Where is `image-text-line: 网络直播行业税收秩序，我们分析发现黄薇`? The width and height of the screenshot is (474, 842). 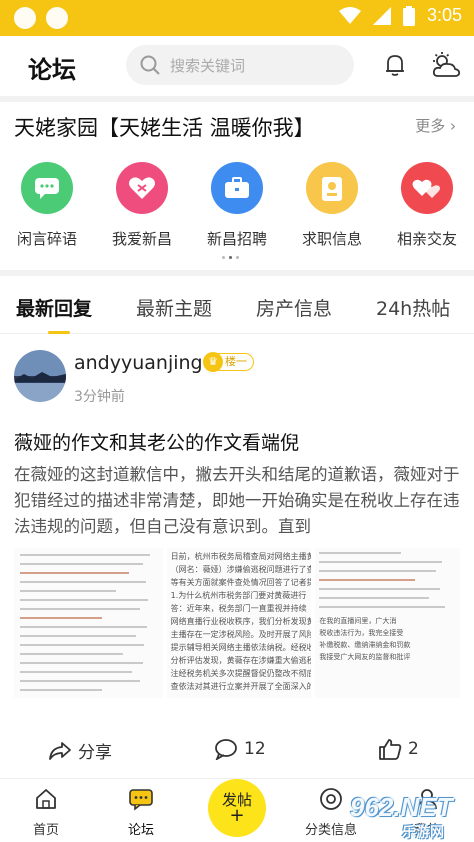
image-text-line: 网络直播行业税收秩序，我们分析发现黄薇 is located at coordinates (241, 621).